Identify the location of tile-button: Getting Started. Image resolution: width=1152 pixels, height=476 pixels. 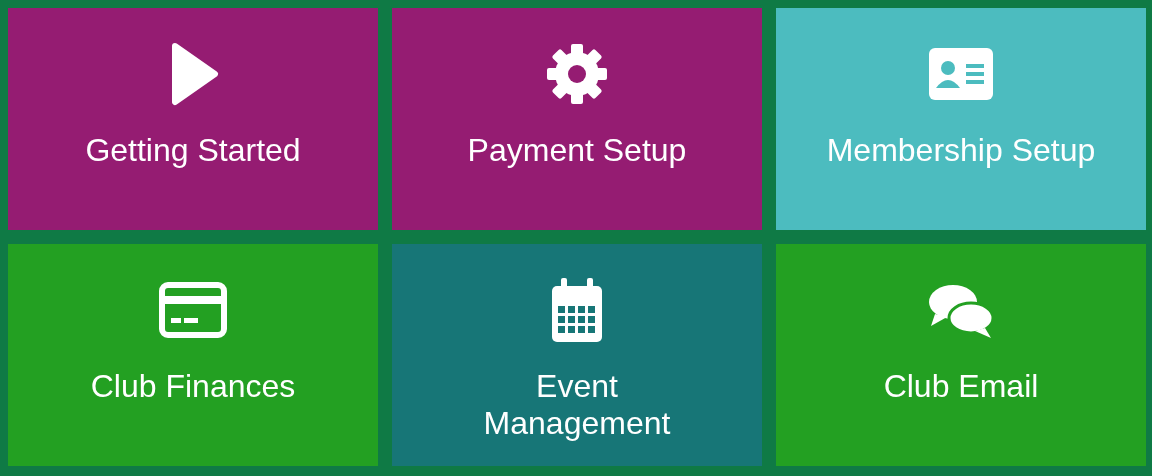
(193, 119).